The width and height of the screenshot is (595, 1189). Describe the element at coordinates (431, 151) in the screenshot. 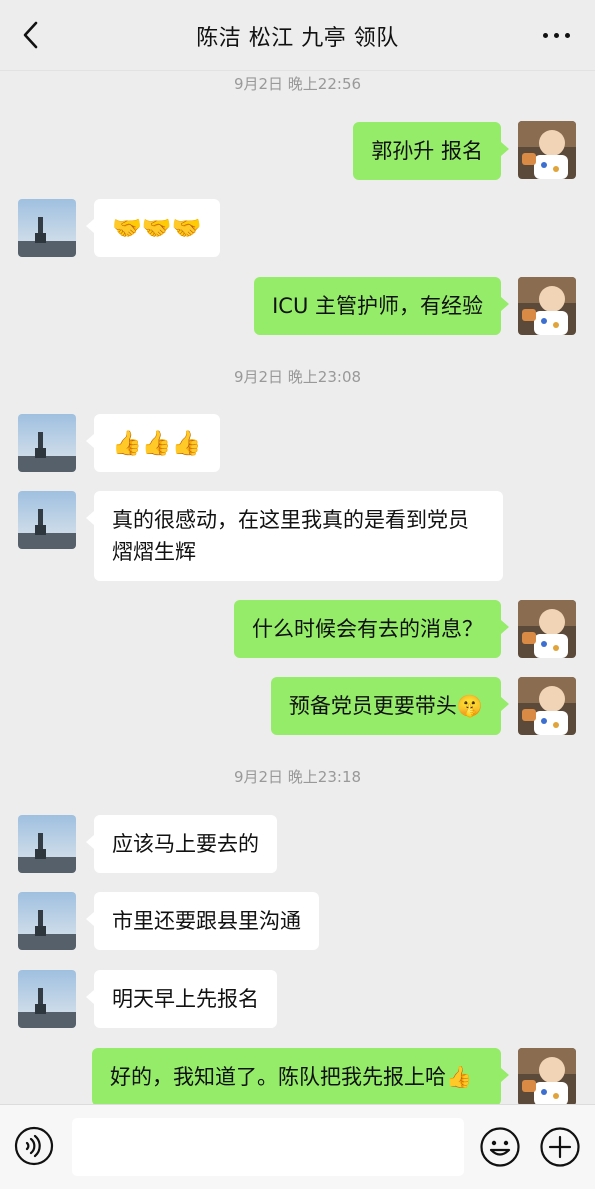

I see `outgoing-message: 郭孙升 报名` at that location.